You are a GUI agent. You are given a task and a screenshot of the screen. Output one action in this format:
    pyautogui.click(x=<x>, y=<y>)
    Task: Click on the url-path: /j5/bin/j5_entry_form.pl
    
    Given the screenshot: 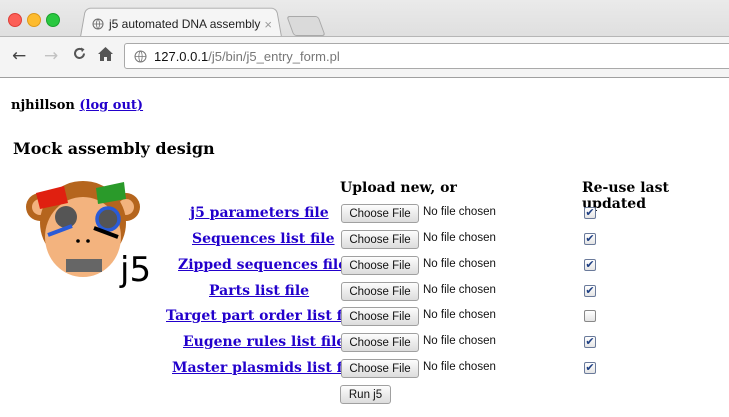 What is the action you would take?
    pyautogui.click(x=274, y=56)
    